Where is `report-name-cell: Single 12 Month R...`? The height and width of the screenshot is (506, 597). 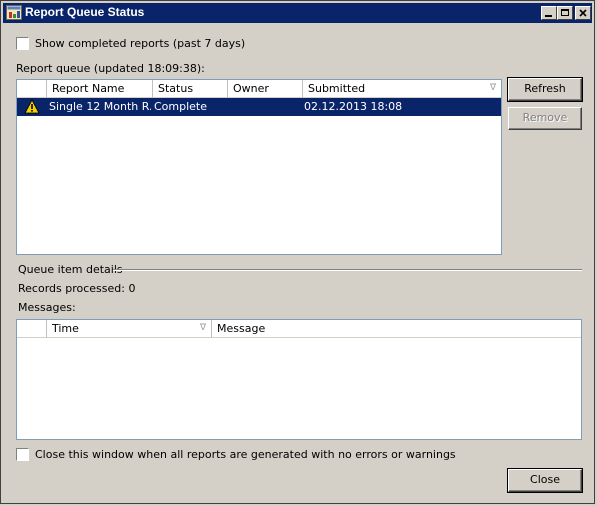 report-name-cell: Single 12 Month R... is located at coordinates (100, 106).